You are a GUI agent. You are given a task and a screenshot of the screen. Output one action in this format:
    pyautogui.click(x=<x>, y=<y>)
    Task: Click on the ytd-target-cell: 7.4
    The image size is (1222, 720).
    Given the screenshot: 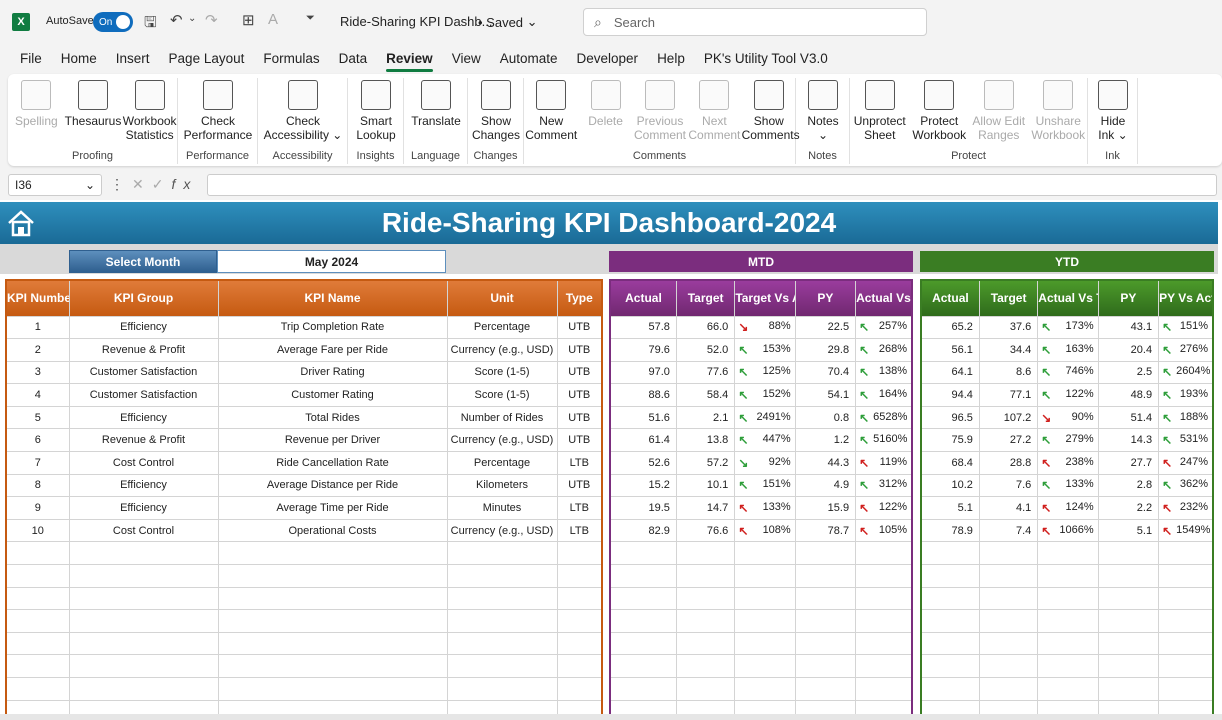 What is the action you would take?
    pyautogui.click(x=1008, y=530)
    